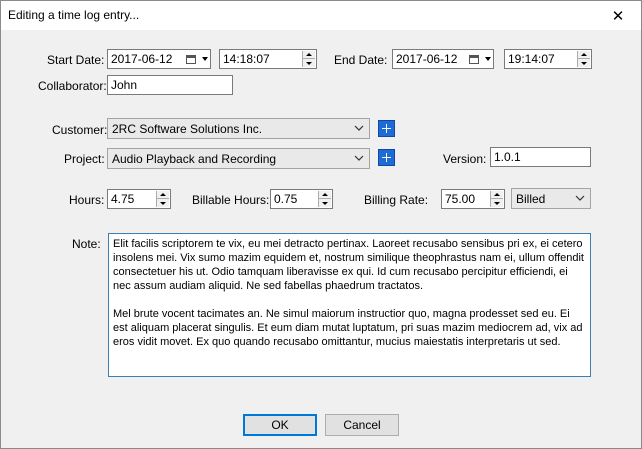  I want to click on hours-spinner, so click(162, 199).